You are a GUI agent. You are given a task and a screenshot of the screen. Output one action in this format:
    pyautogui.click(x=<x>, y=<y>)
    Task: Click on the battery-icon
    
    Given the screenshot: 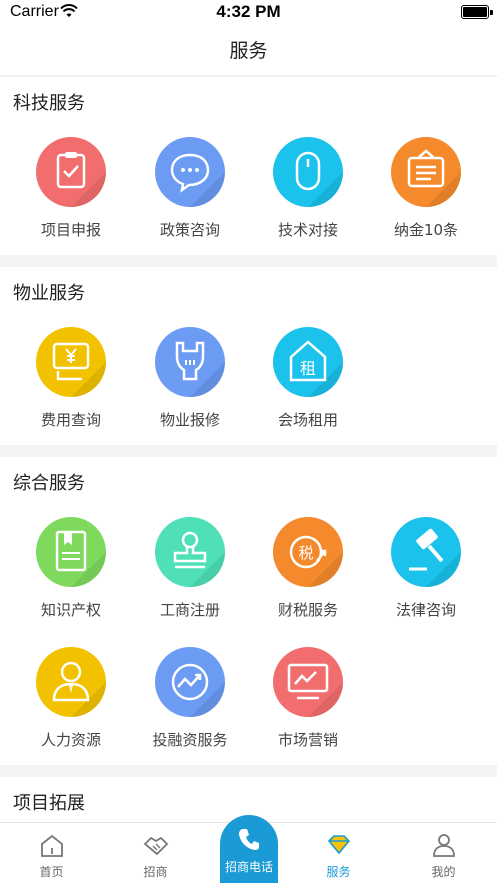 What is the action you would take?
    pyautogui.click(x=475, y=12)
    